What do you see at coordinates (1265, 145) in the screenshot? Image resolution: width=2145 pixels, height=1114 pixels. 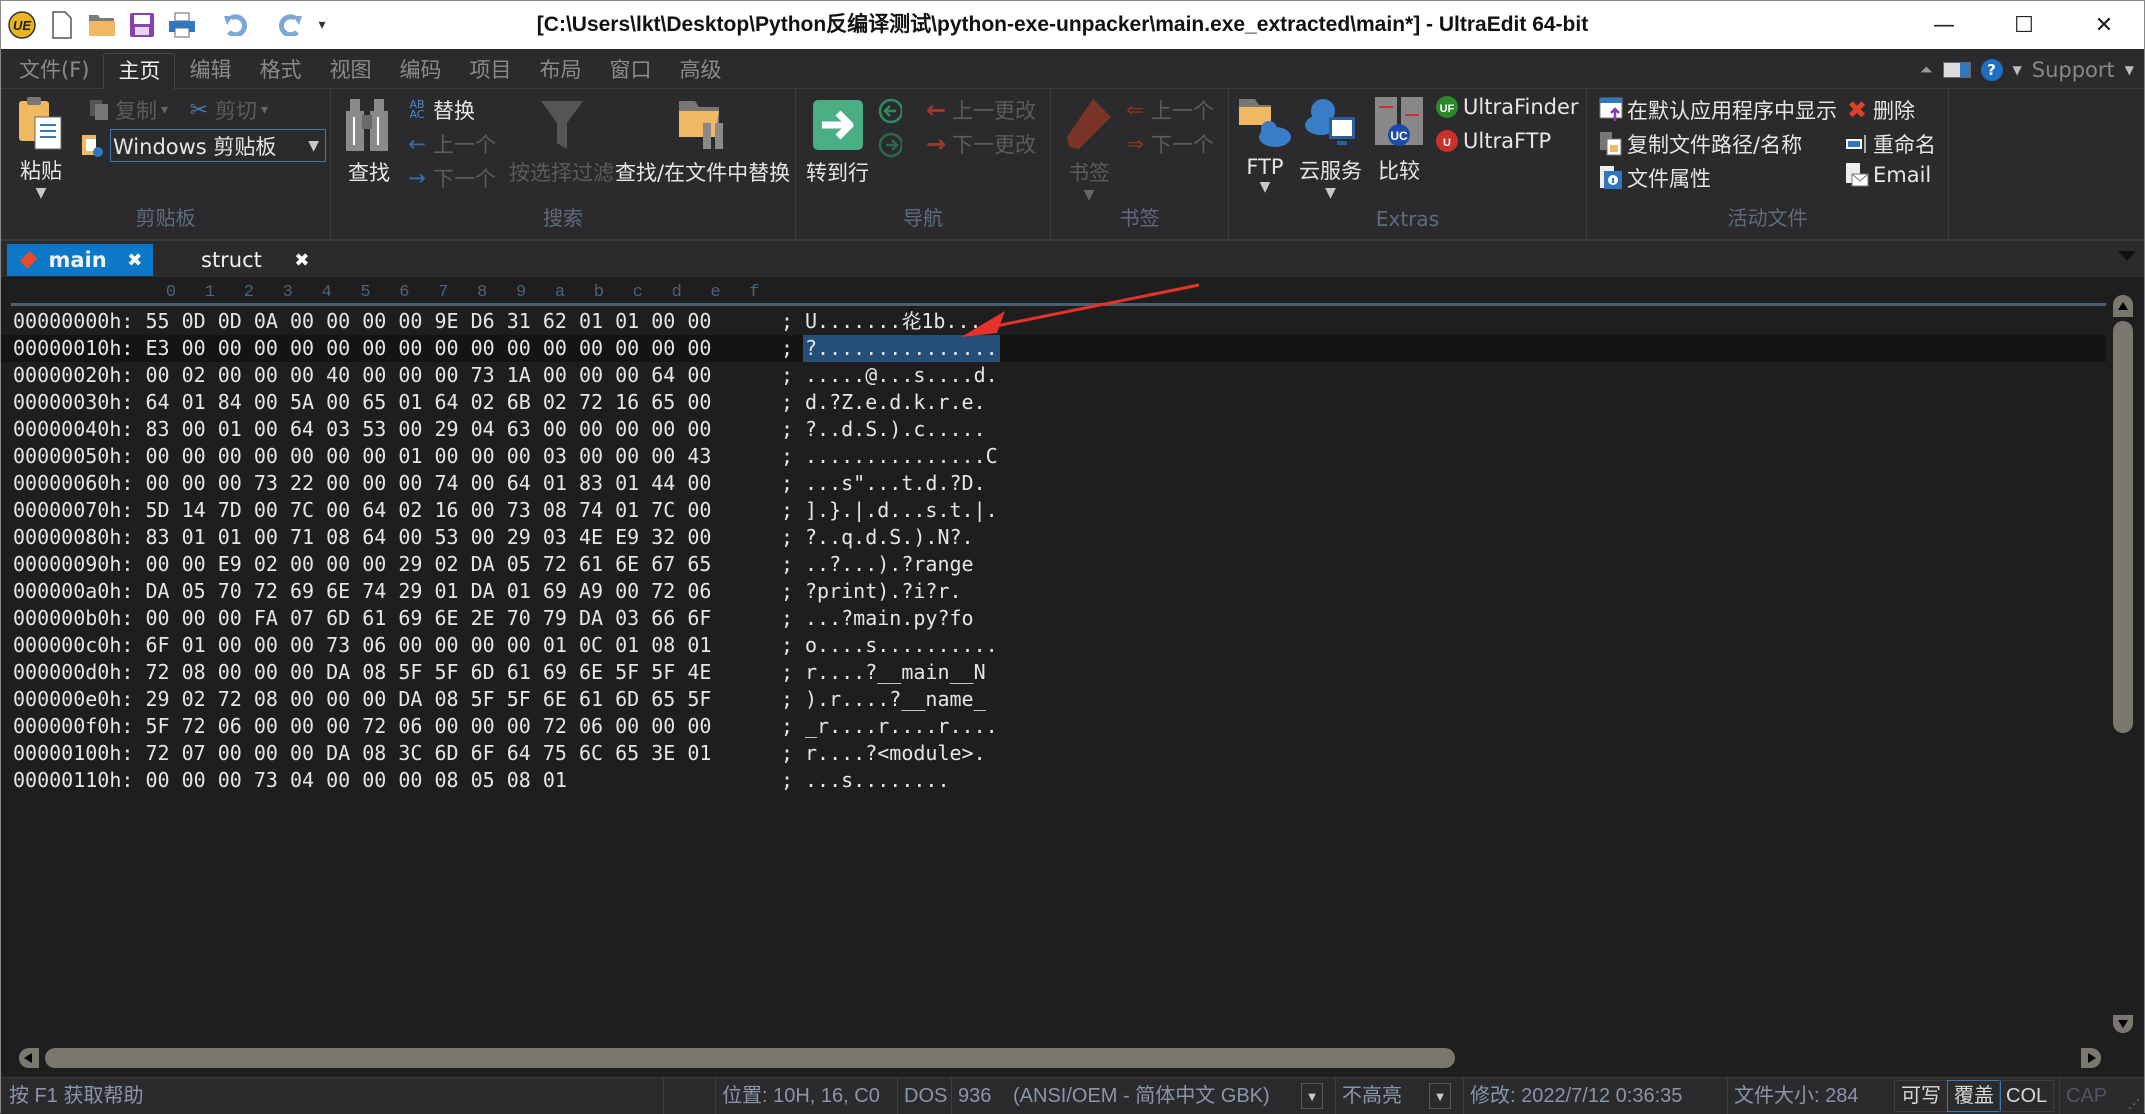 I see `ftp-button: FTP ▼` at bounding box center [1265, 145].